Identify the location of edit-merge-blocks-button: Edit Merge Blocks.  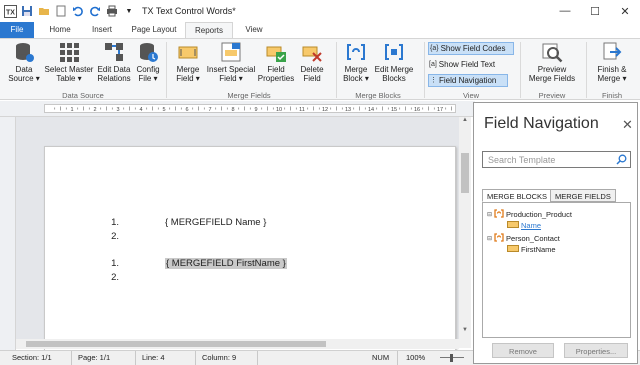
(394, 62).